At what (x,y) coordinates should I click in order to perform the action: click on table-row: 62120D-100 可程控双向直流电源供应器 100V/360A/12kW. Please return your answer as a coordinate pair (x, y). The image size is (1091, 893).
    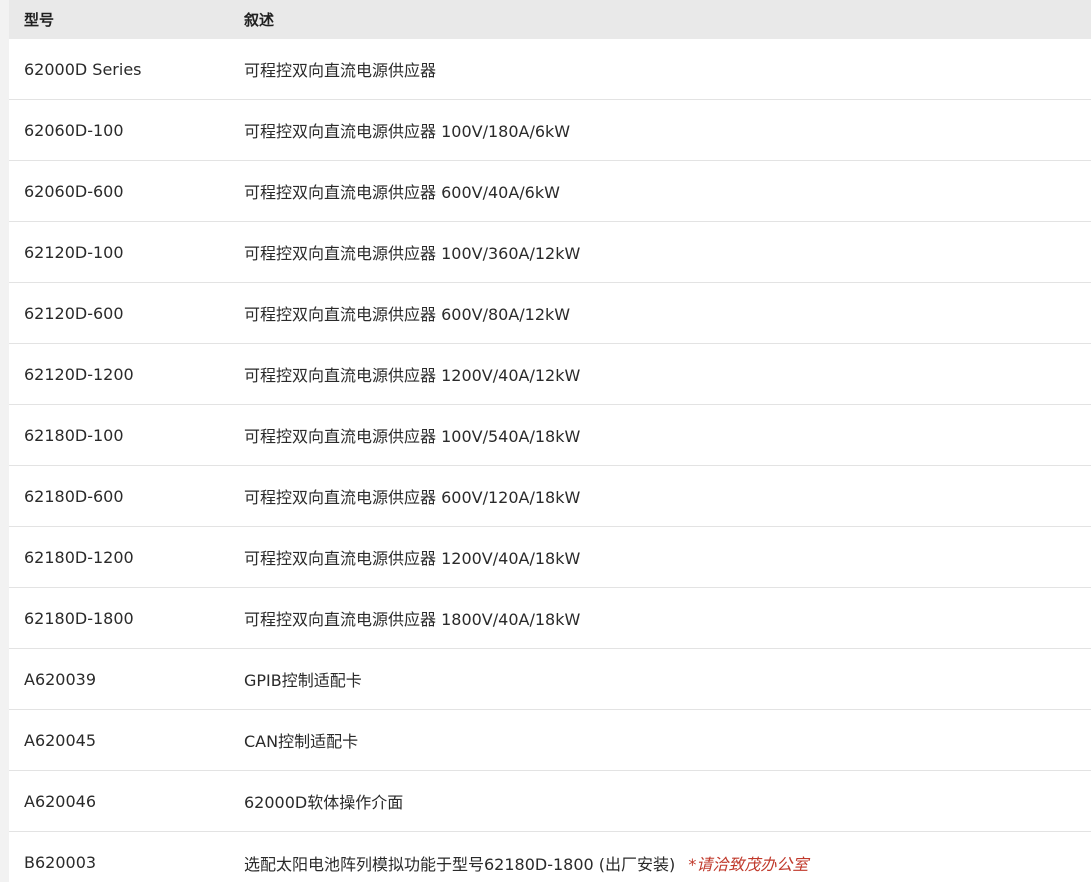
    Looking at the image, I should click on (550, 252).